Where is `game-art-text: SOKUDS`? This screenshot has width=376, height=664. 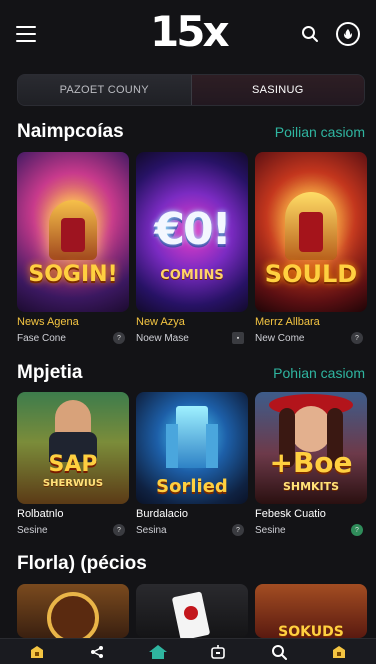 game-art-text: SOKUDS is located at coordinates (311, 631).